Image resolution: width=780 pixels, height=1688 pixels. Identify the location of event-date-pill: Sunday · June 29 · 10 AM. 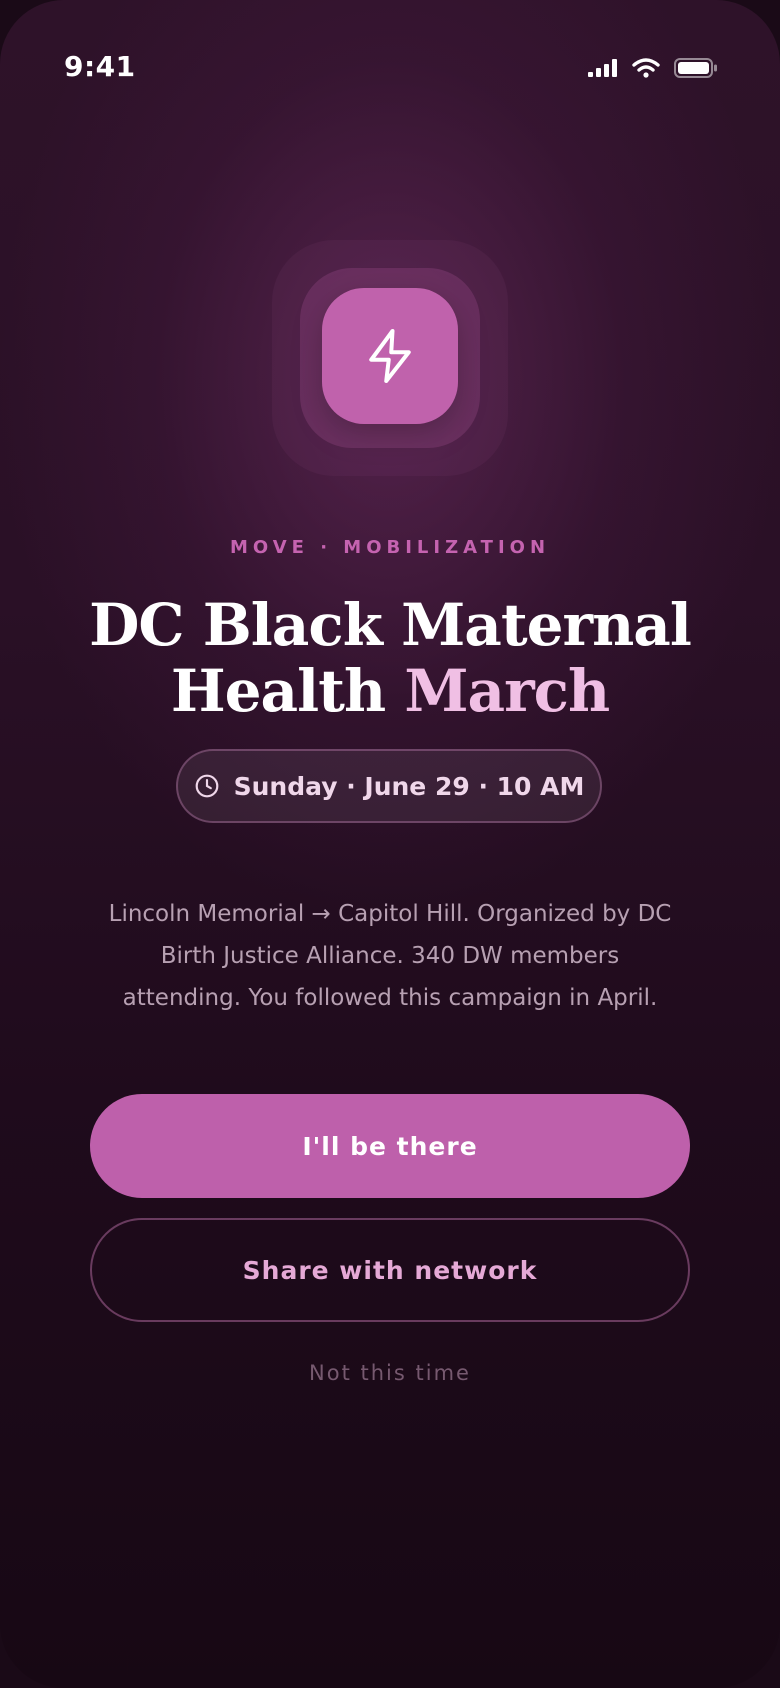
(389, 786).